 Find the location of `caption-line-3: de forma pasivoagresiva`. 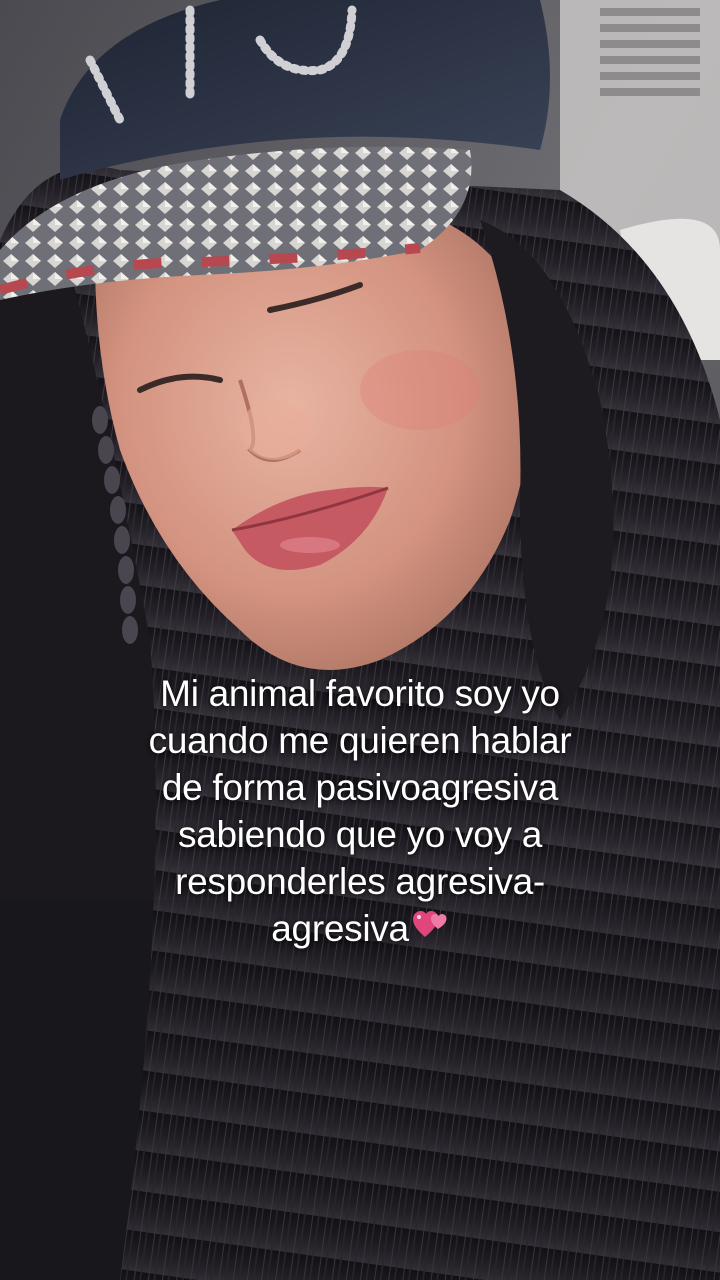

caption-line-3: de forma pasivoagresiva is located at coordinates (360, 787).